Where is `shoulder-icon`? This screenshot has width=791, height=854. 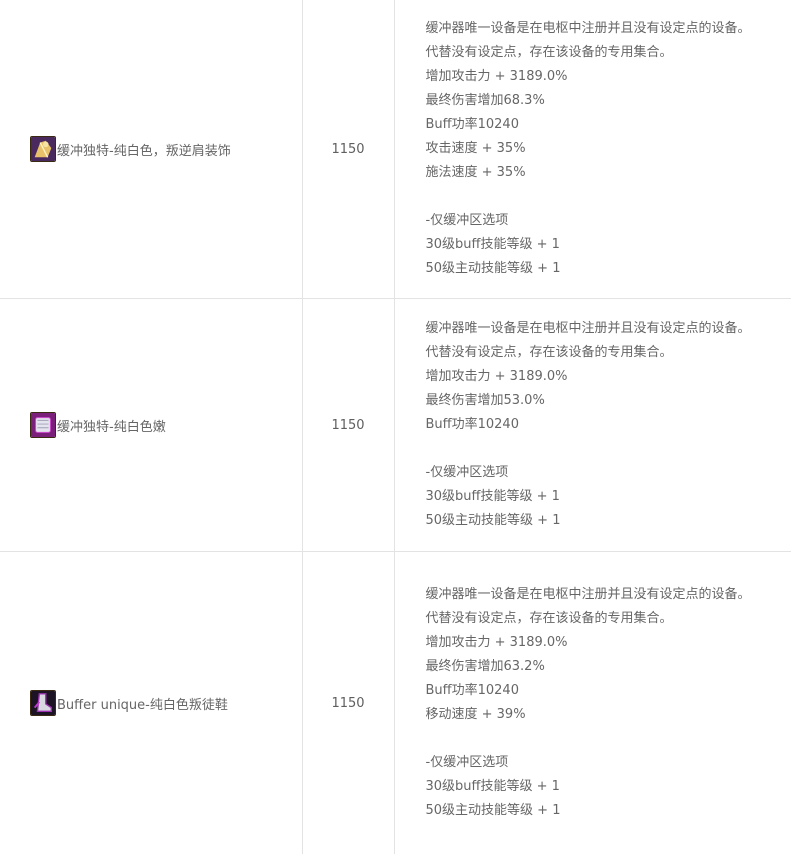 shoulder-icon is located at coordinates (43, 149).